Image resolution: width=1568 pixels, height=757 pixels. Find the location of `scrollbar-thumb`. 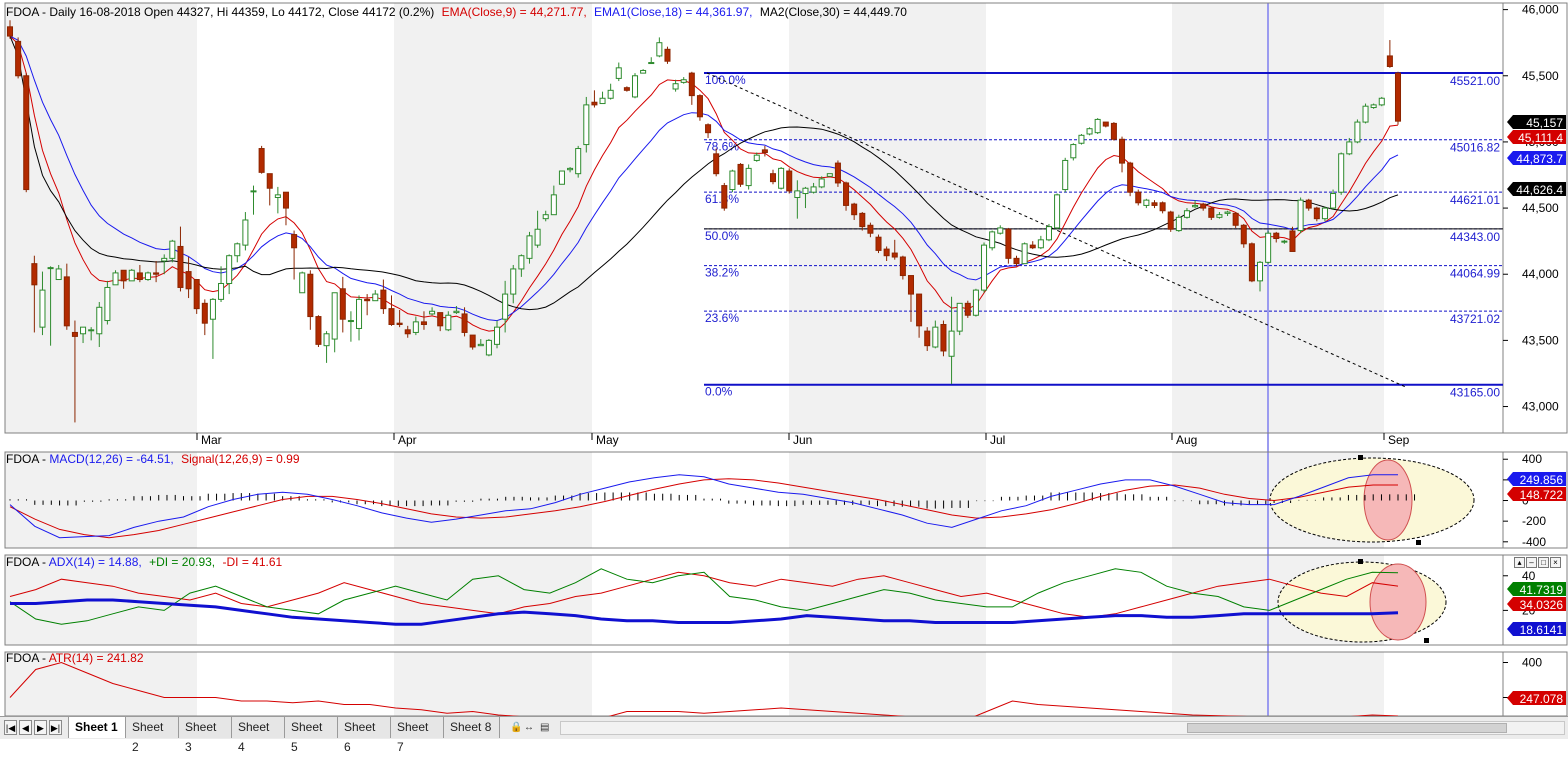

scrollbar-thumb is located at coordinates (1347, 728).